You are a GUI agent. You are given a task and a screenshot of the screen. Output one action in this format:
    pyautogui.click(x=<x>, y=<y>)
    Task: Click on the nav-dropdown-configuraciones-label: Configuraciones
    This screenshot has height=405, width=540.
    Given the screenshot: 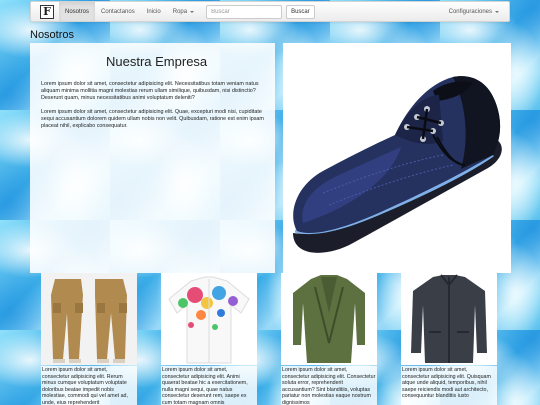 What is the action you would take?
    pyautogui.click(x=470, y=11)
    